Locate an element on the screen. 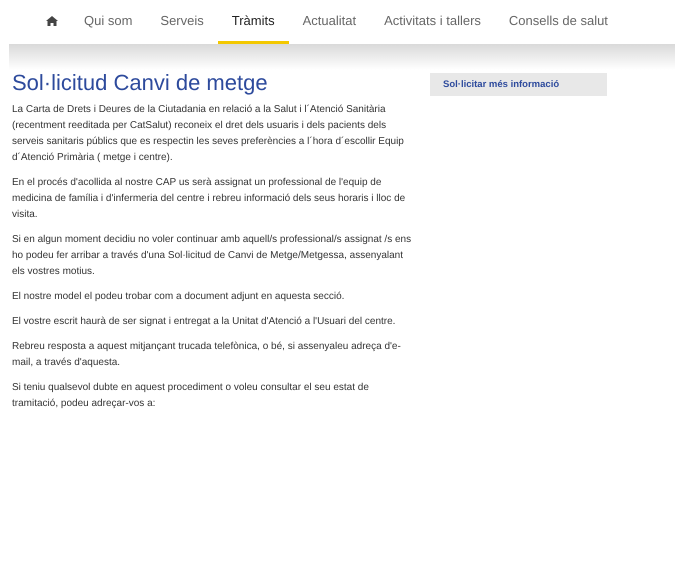  nav-tab: Serveis is located at coordinates (182, 22).